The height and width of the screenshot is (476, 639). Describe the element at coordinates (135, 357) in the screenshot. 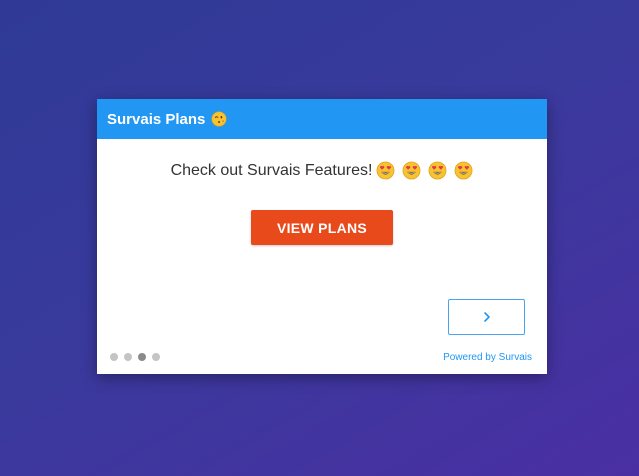

I see `pagination-dots` at that location.